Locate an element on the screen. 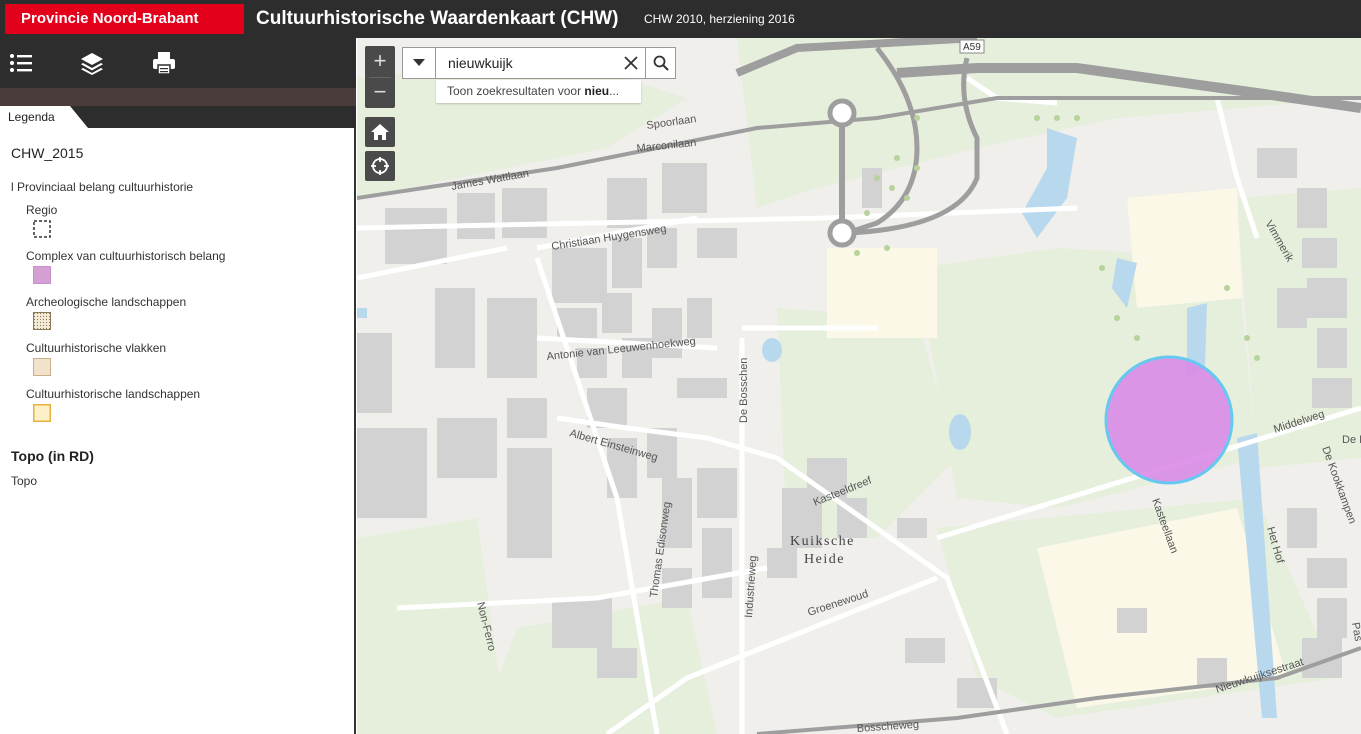 This screenshot has height=734, width=1361. search-icon is located at coordinates (661, 63).